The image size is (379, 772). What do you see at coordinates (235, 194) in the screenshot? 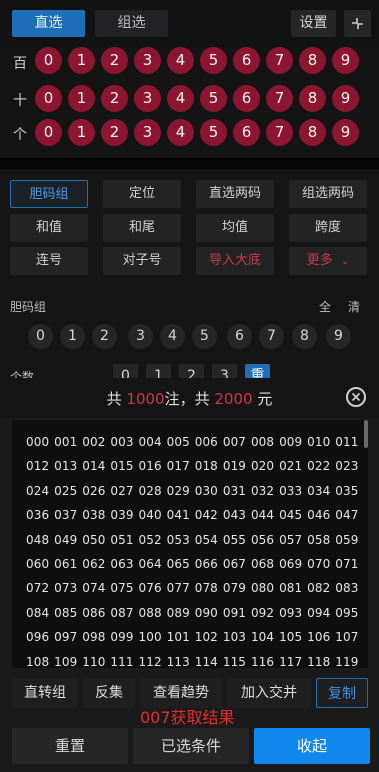
I see `filter-zhixuan-liangma-button: 直选两码` at bounding box center [235, 194].